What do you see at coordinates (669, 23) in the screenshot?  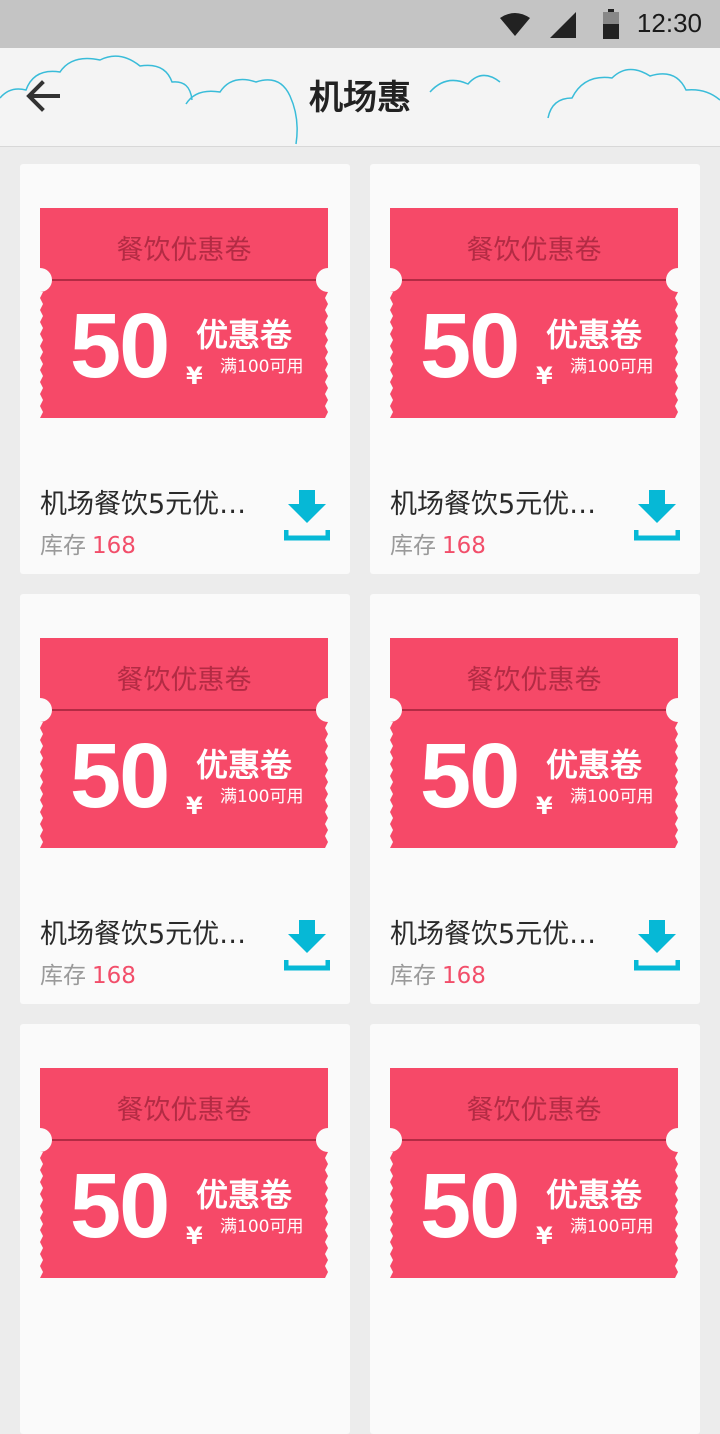 I see `status-time: 12:30` at bounding box center [669, 23].